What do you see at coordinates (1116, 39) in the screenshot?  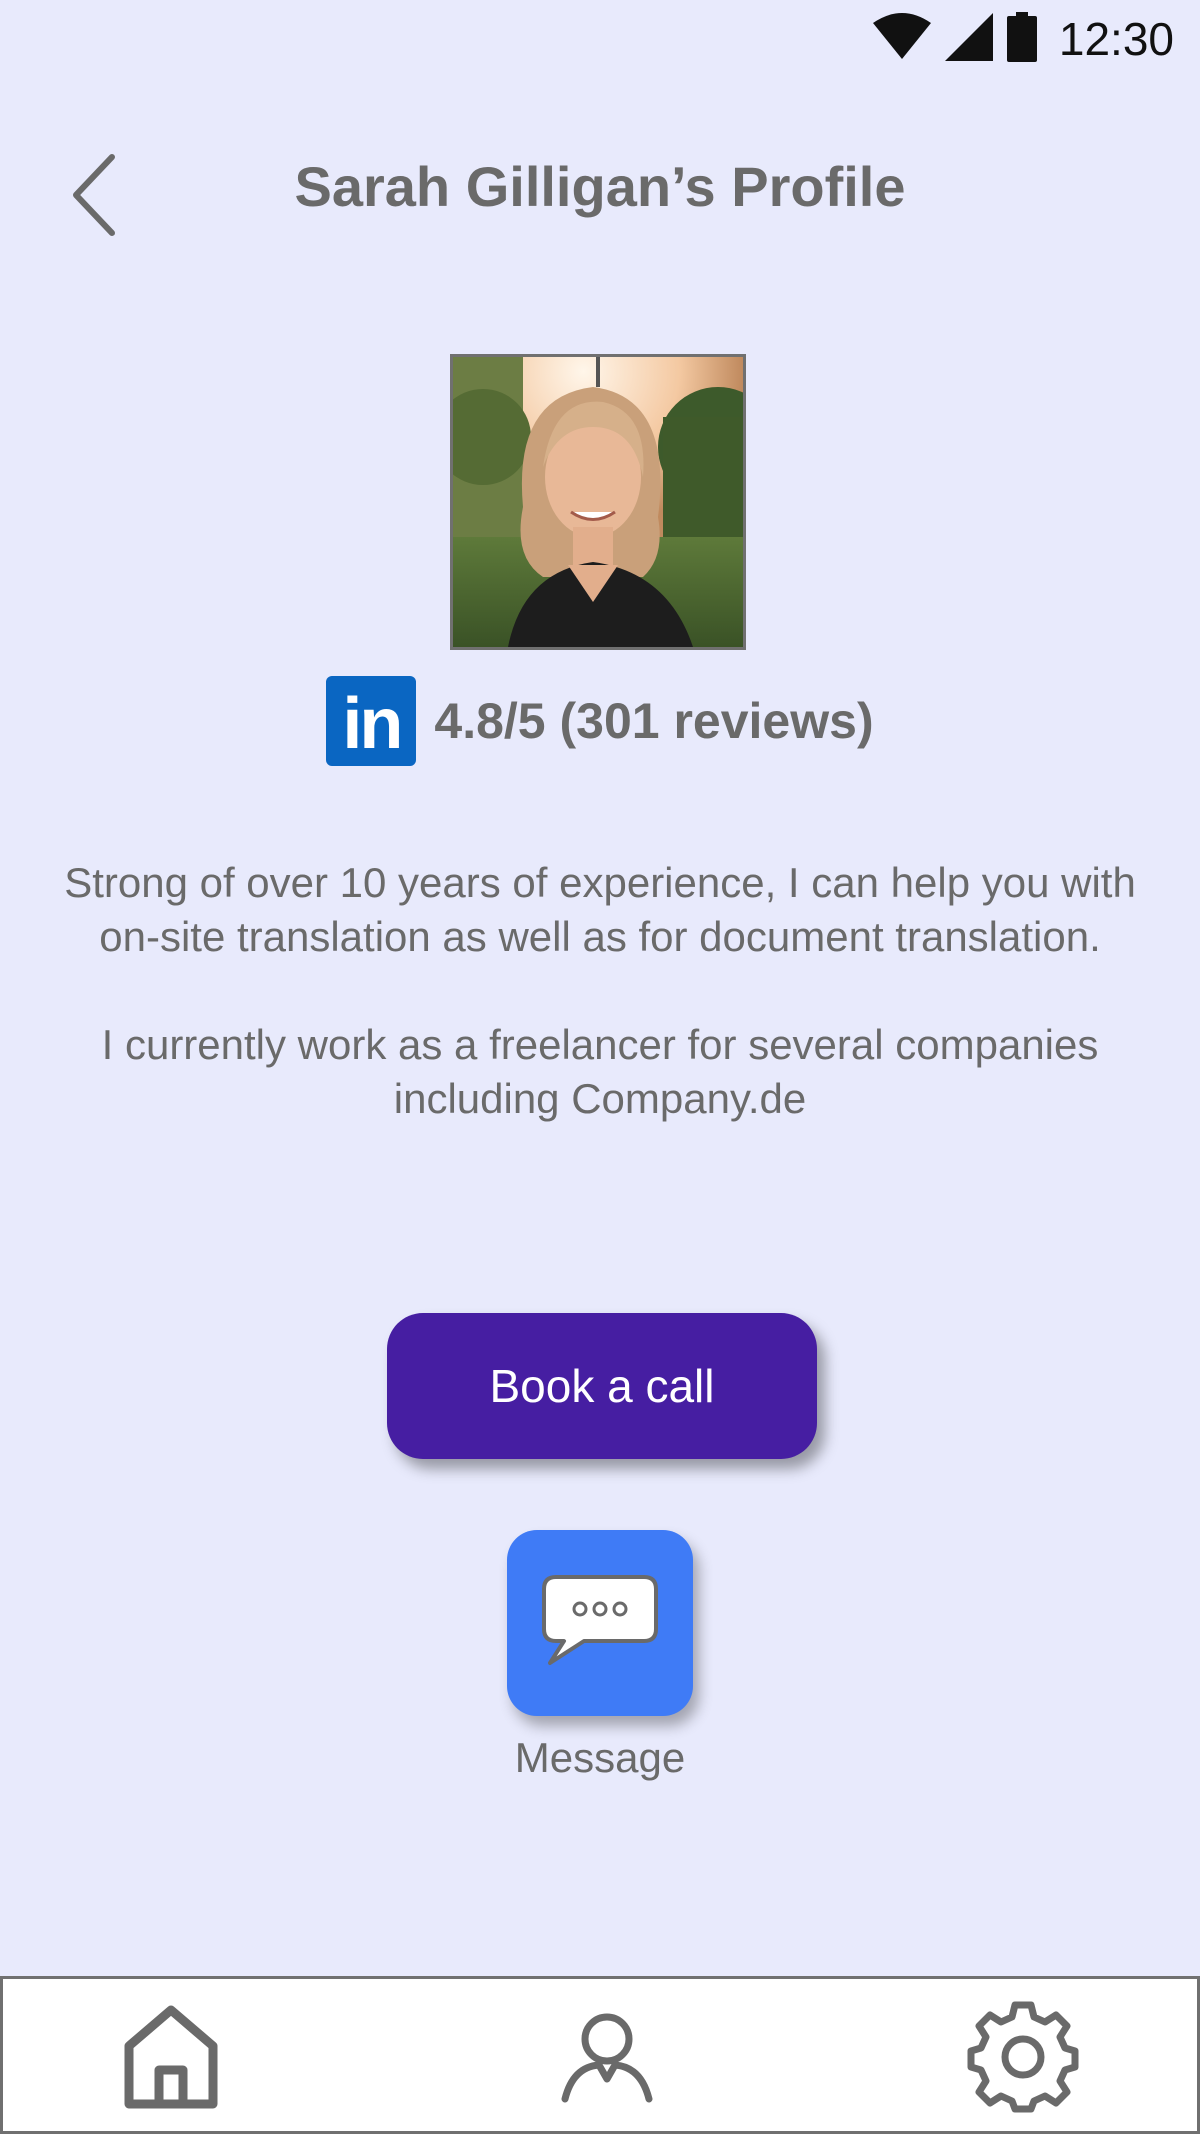 I see `status-time: 12:30` at bounding box center [1116, 39].